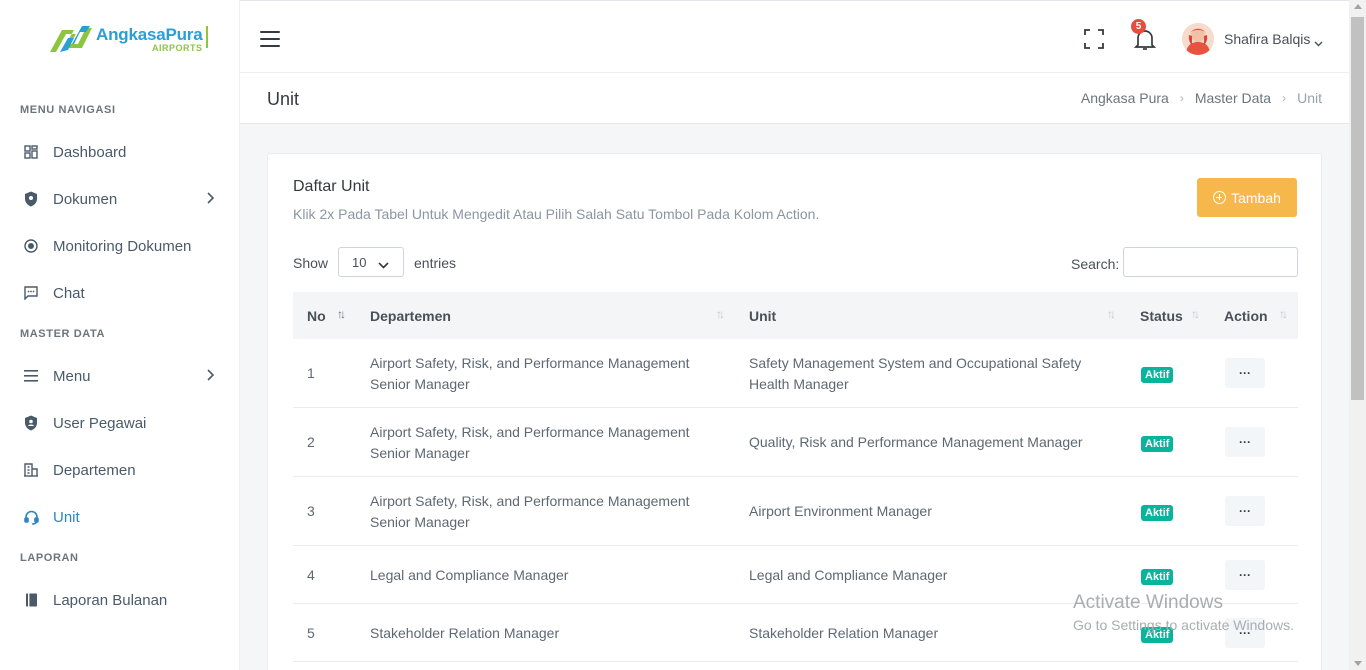 This screenshot has width=1366, height=670. Describe the element at coordinates (66, 517) in the screenshot. I see `sidebar-item-label: Unit` at that location.